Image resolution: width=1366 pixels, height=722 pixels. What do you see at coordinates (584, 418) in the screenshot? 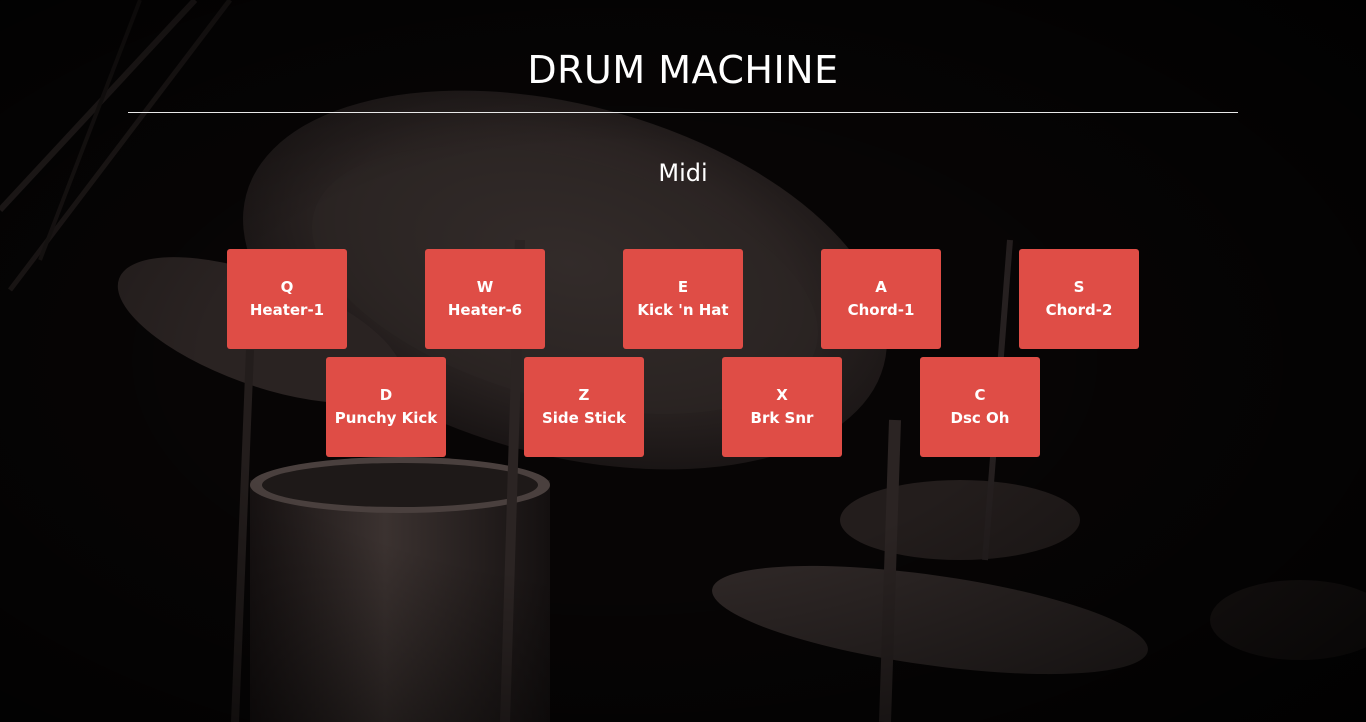
I see `pad-sound-name: Side Stick` at bounding box center [584, 418].